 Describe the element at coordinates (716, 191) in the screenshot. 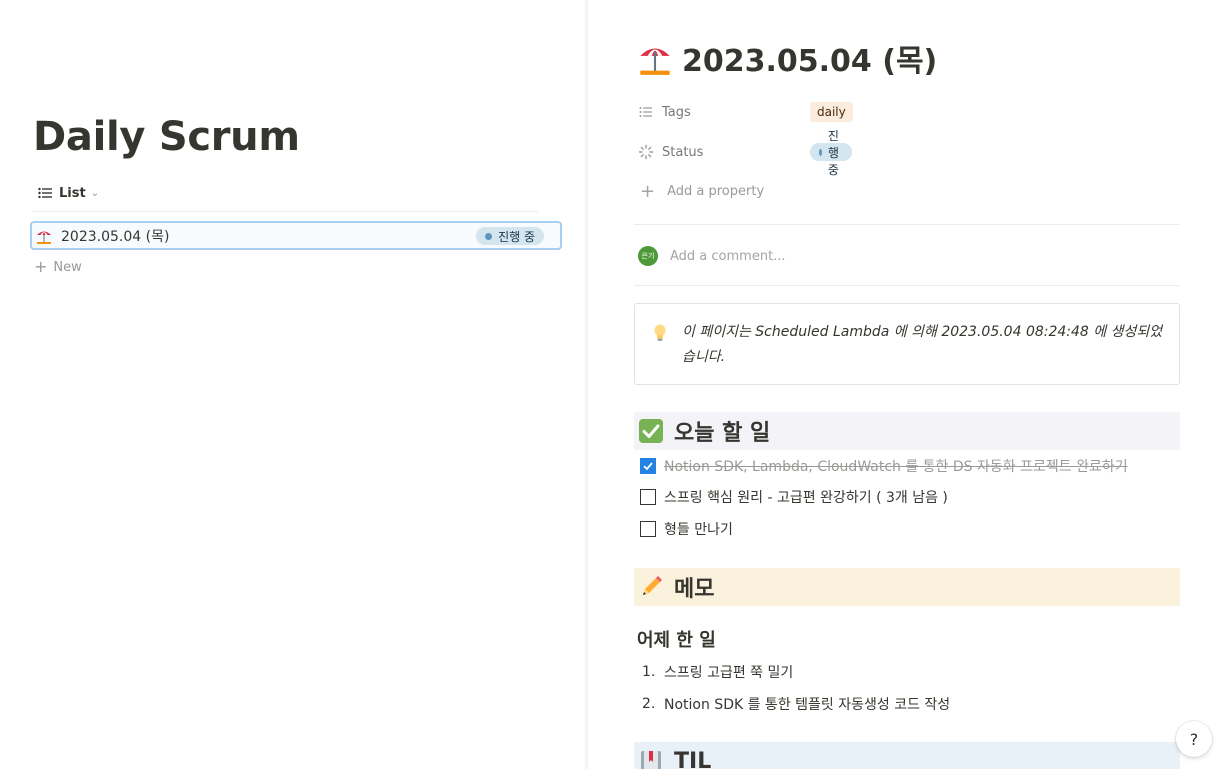

I see `add-property-label: Add a property` at that location.